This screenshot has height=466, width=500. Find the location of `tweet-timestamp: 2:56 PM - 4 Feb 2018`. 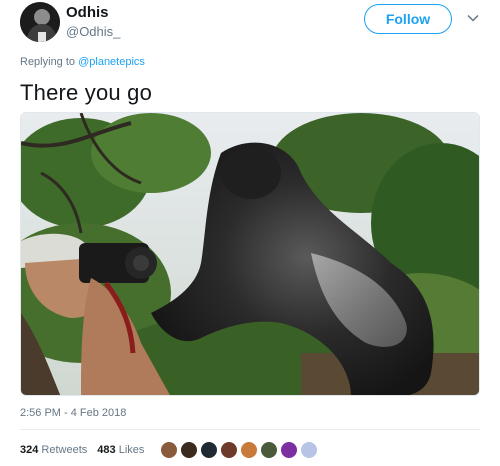

tweet-timestamp: 2:56 PM - 4 Feb 2018 is located at coordinates (73, 413).